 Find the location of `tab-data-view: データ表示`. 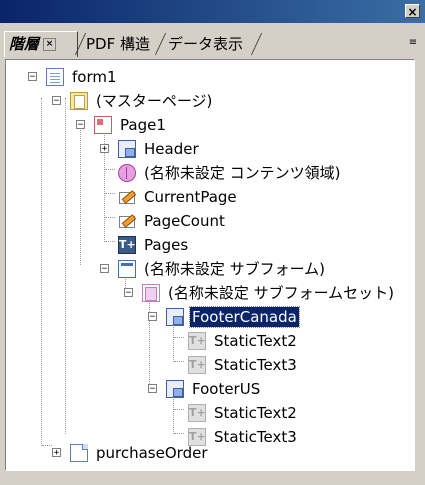

tab-data-view: データ表示 is located at coordinates (202, 44).